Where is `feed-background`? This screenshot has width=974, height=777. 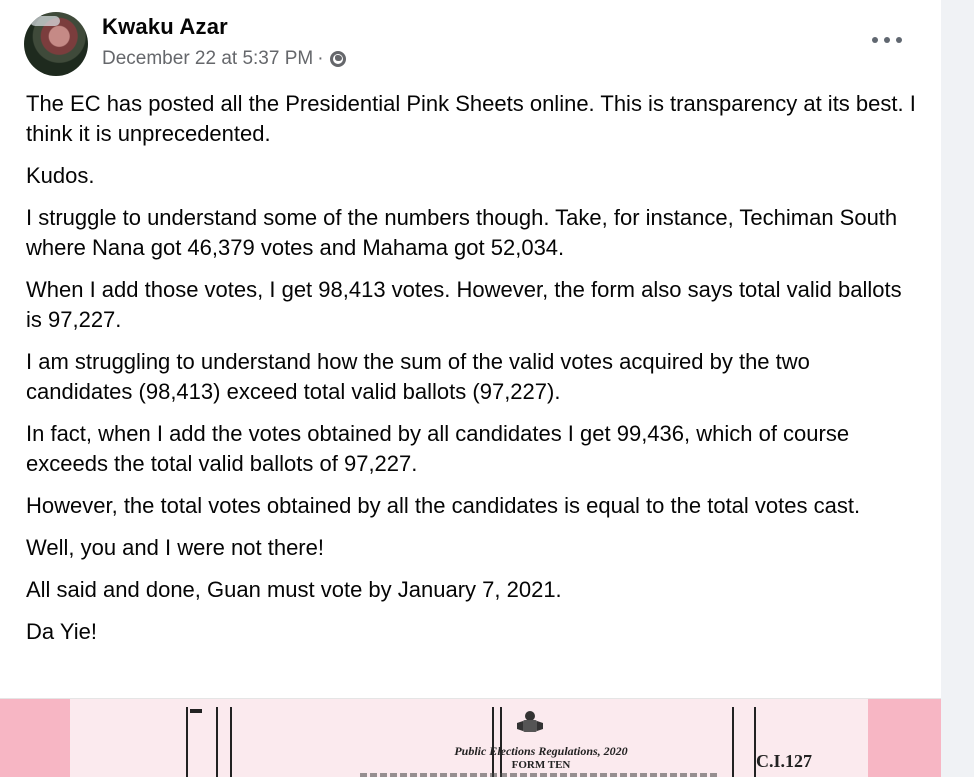
feed-background is located at coordinates (957, 388).